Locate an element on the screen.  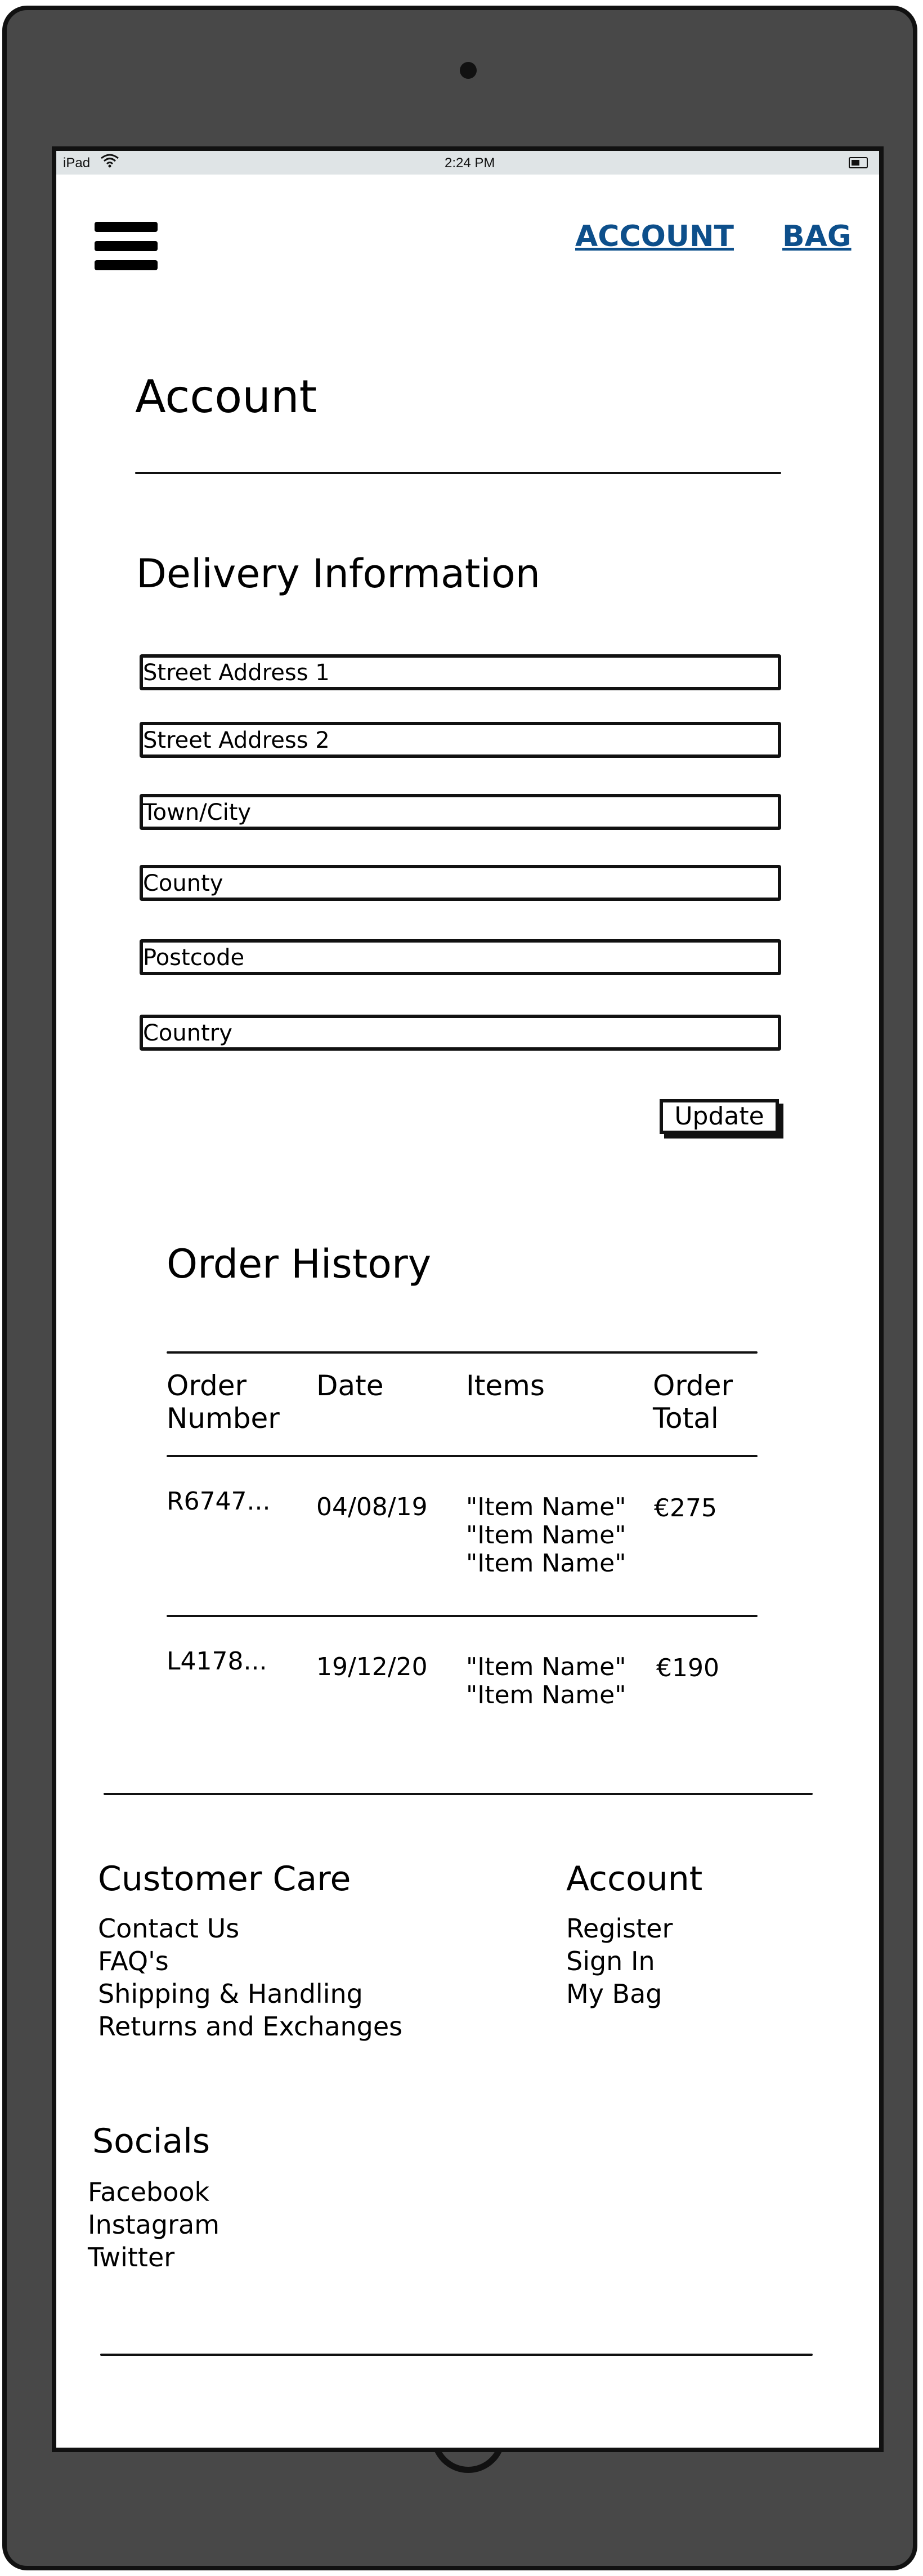
delivery-heading: Delivery Information is located at coordinates (338, 574).